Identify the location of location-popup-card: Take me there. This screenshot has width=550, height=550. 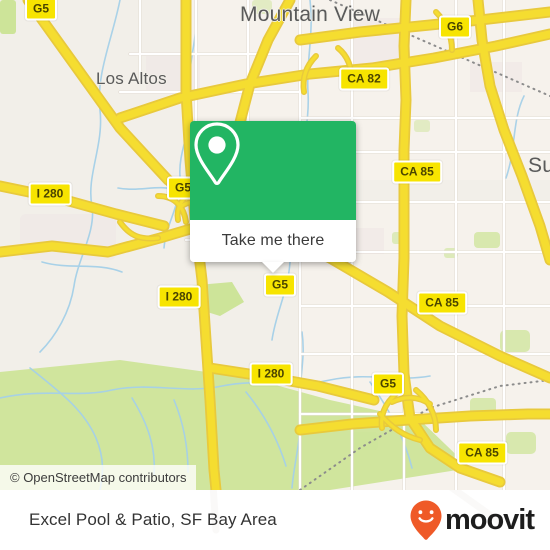
(273, 197).